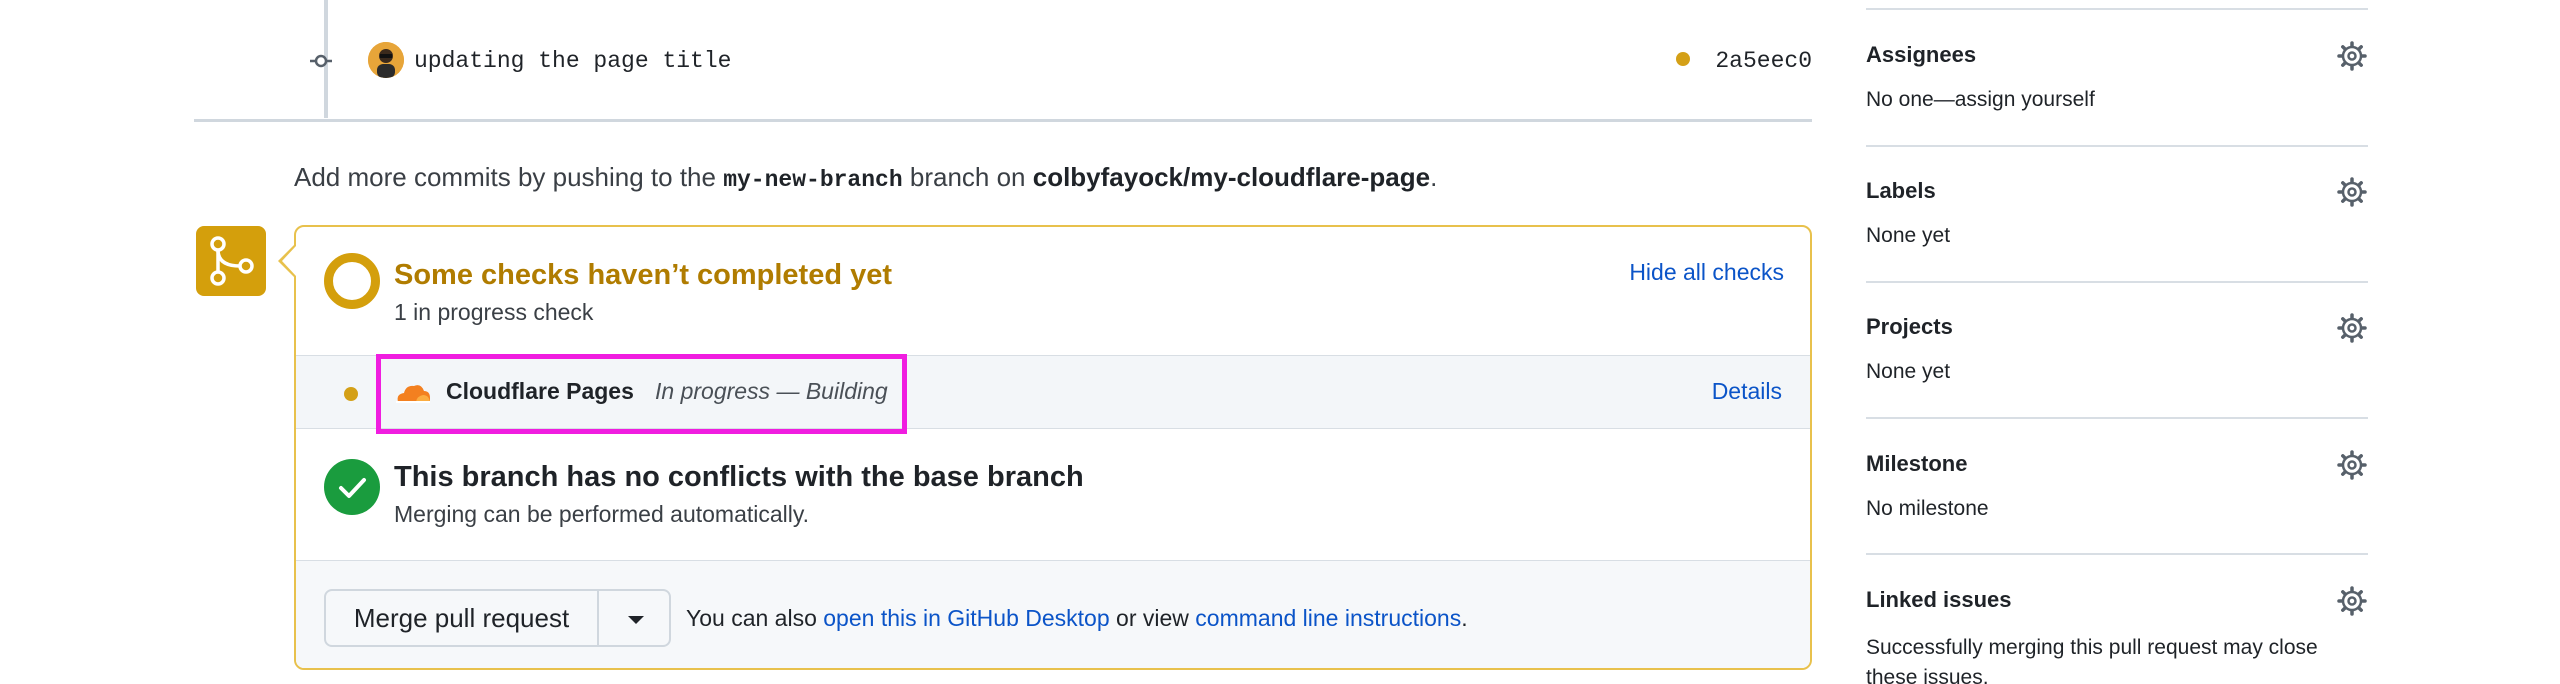 The image size is (2560, 684). What do you see at coordinates (461, 618) in the screenshot?
I see `merge-pull-request-button: Merge pull request` at bounding box center [461, 618].